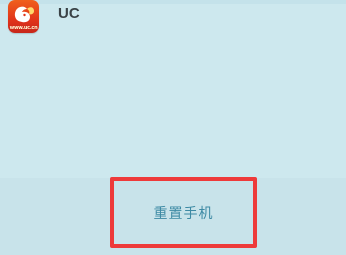  What do you see at coordinates (69, 13) in the screenshot?
I see `app-name: UC` at bounding box center [69, 13].